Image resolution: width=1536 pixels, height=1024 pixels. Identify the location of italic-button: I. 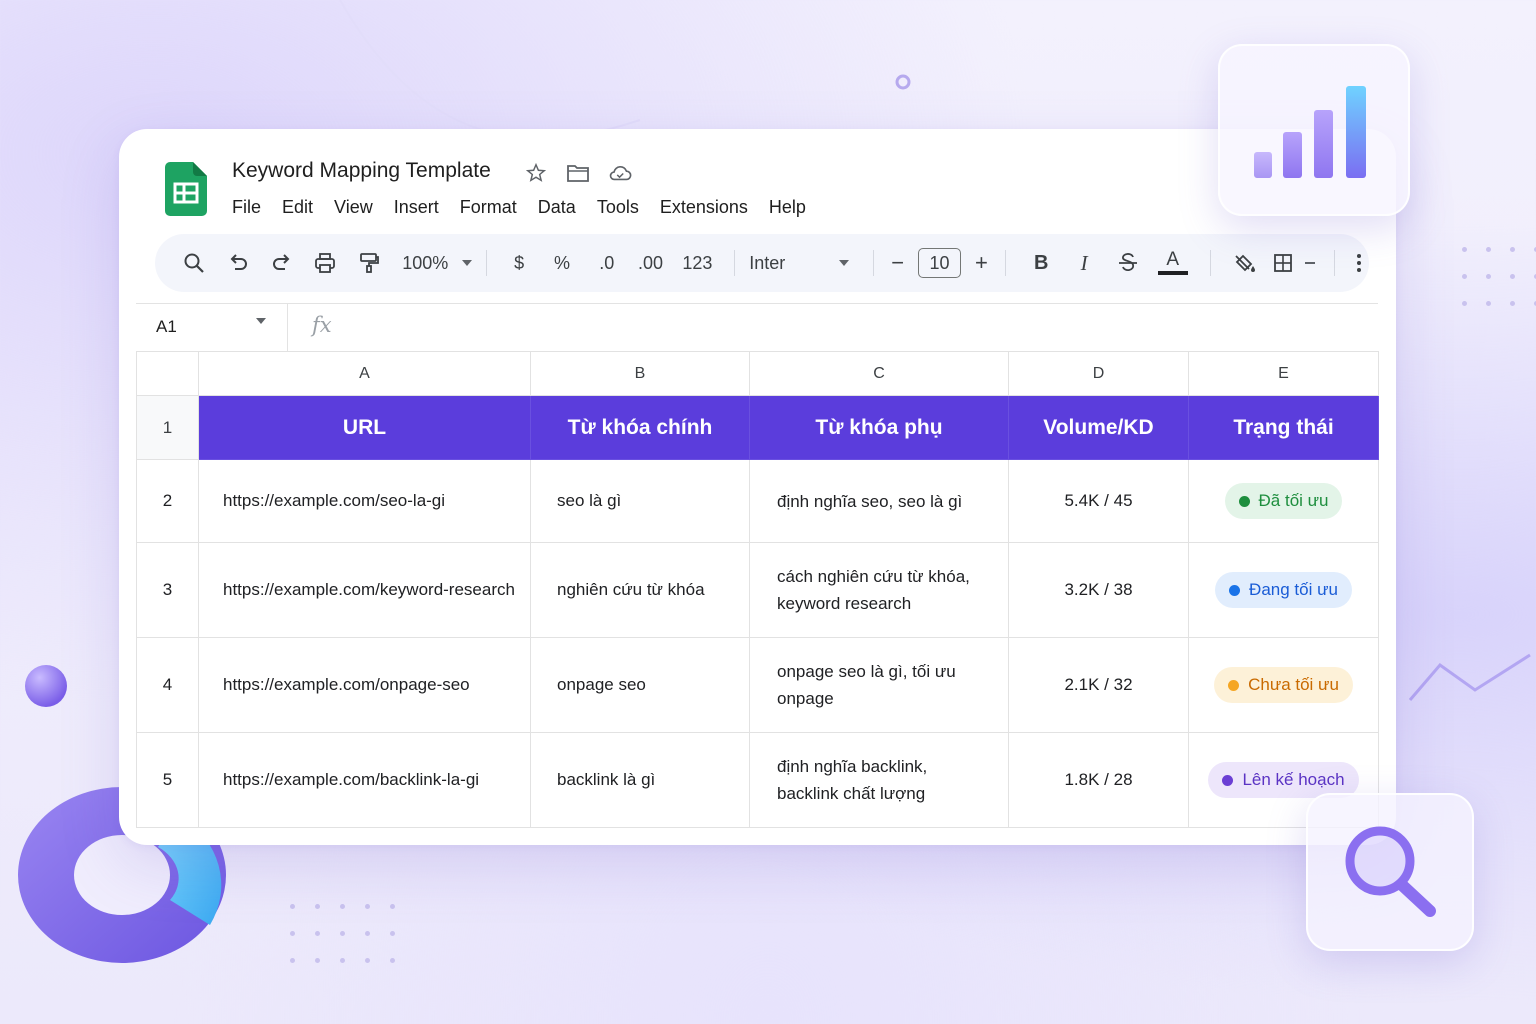
(1084, 263).